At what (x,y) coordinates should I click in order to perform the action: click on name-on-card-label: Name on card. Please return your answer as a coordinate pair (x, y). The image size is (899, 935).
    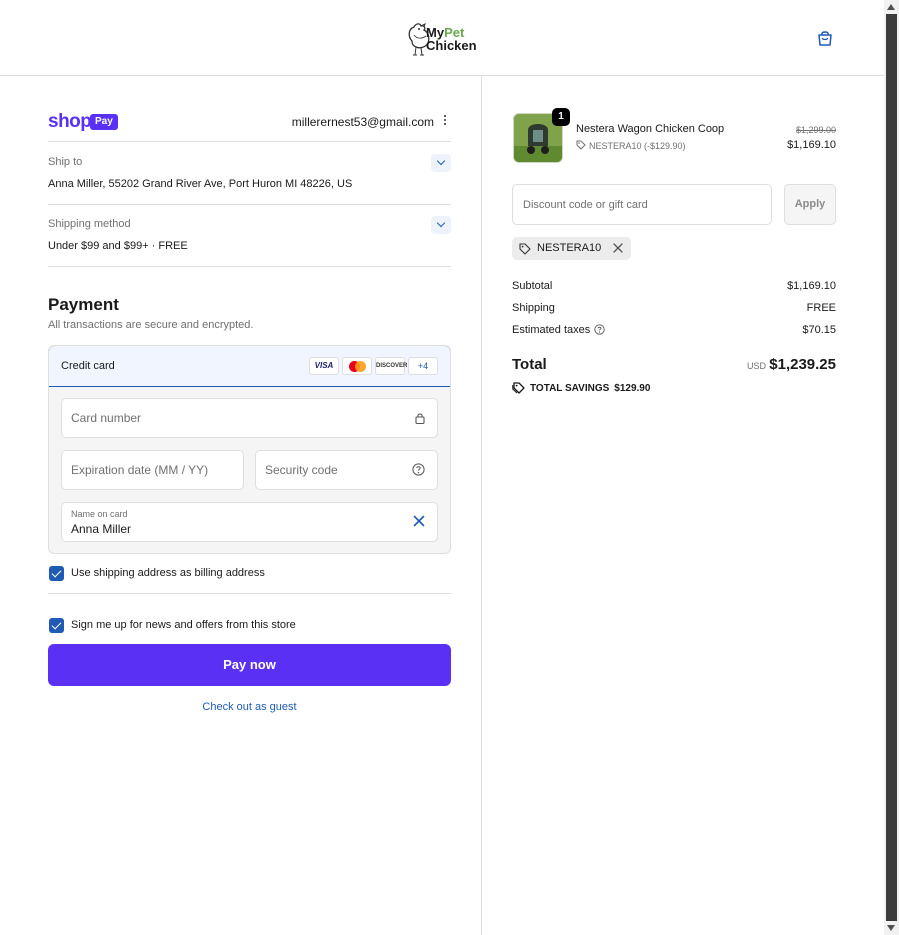
    Looking at the image, I should click on (99, 514).